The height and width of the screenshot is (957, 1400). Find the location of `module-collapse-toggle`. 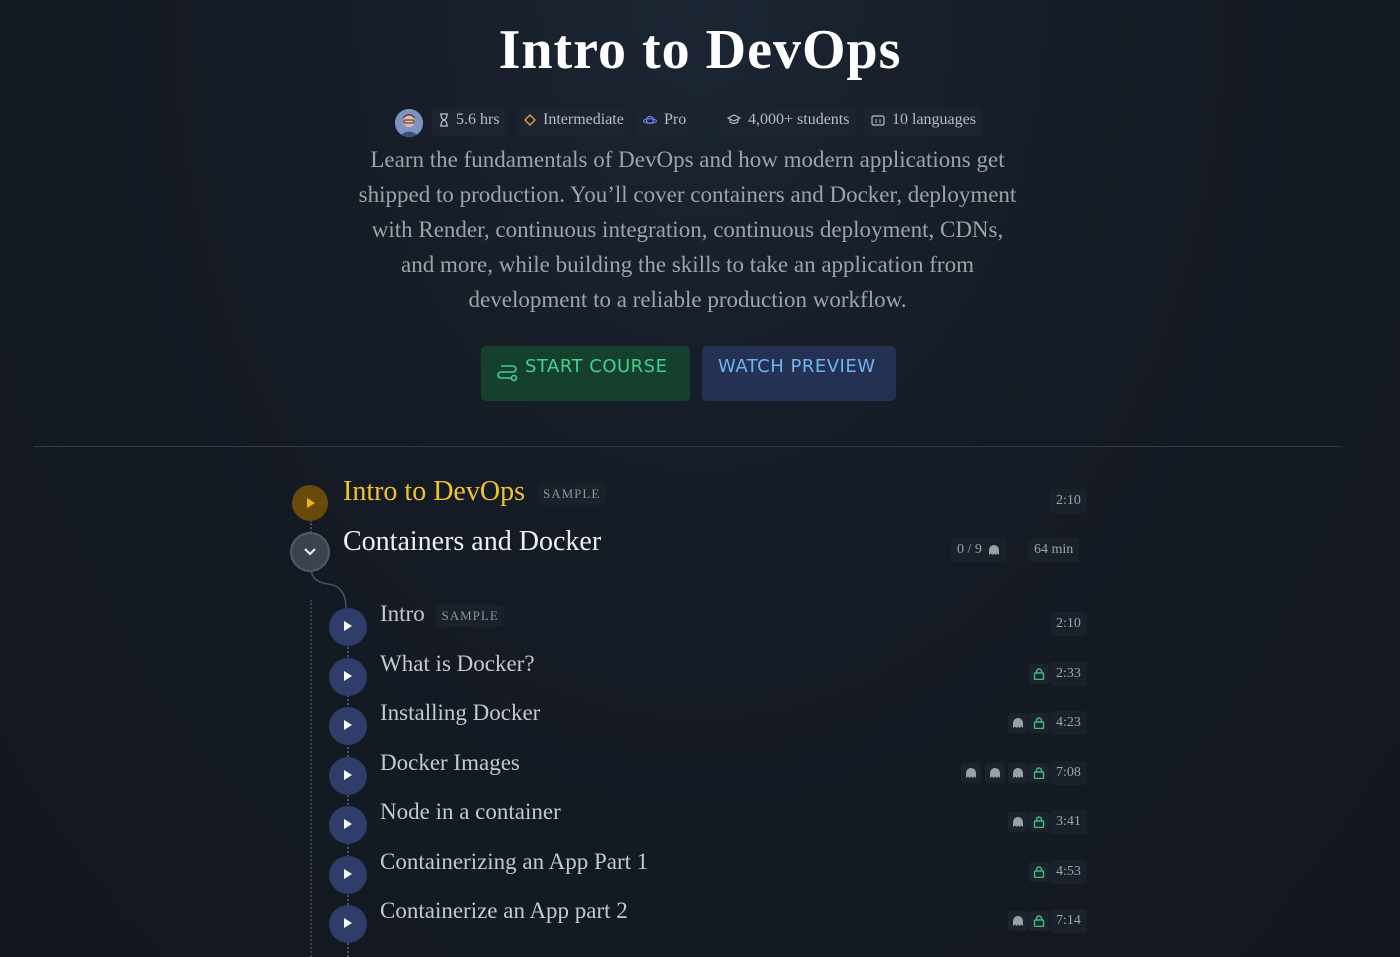

module-collapse-toggle is located at coordinates (310, 552).